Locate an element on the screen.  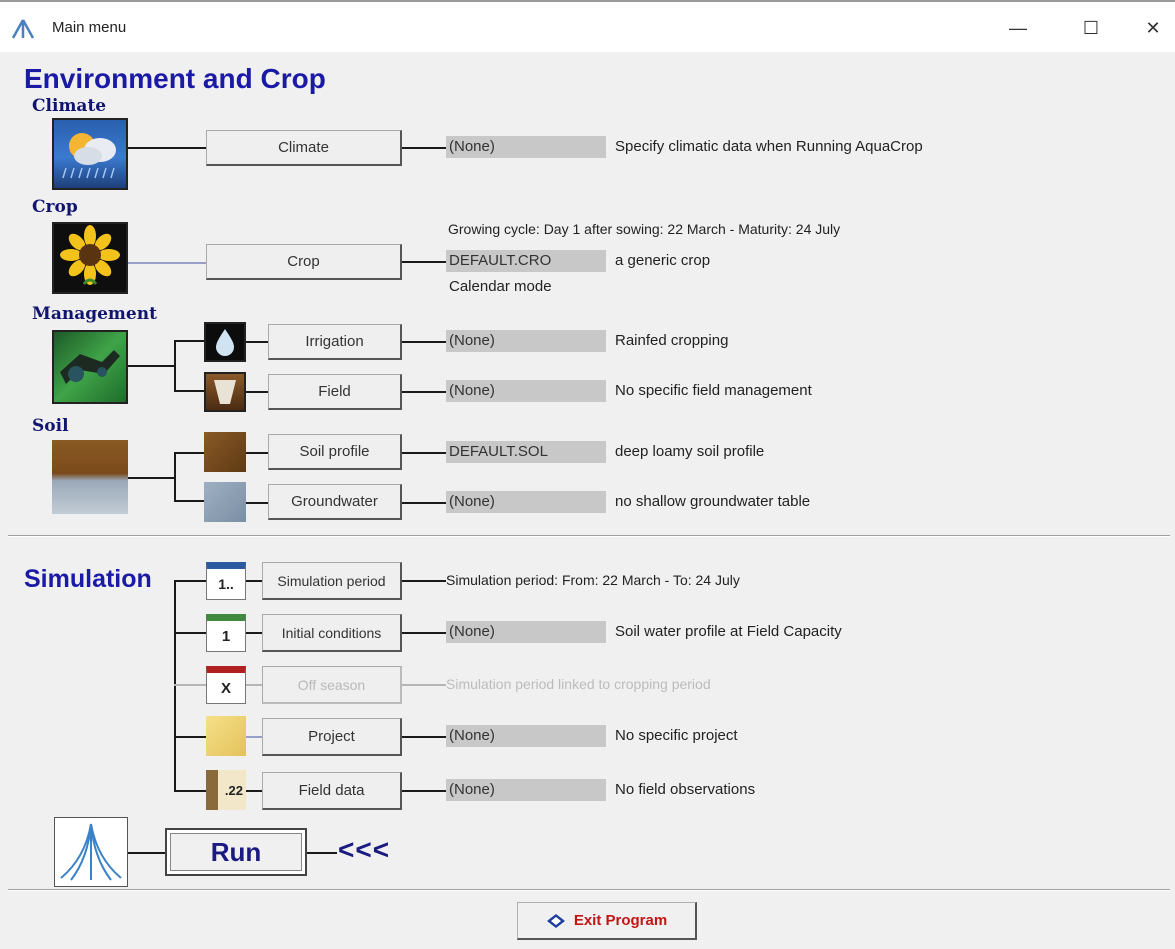
maximize-button: ☐ is located at coordinates (1091, 28).